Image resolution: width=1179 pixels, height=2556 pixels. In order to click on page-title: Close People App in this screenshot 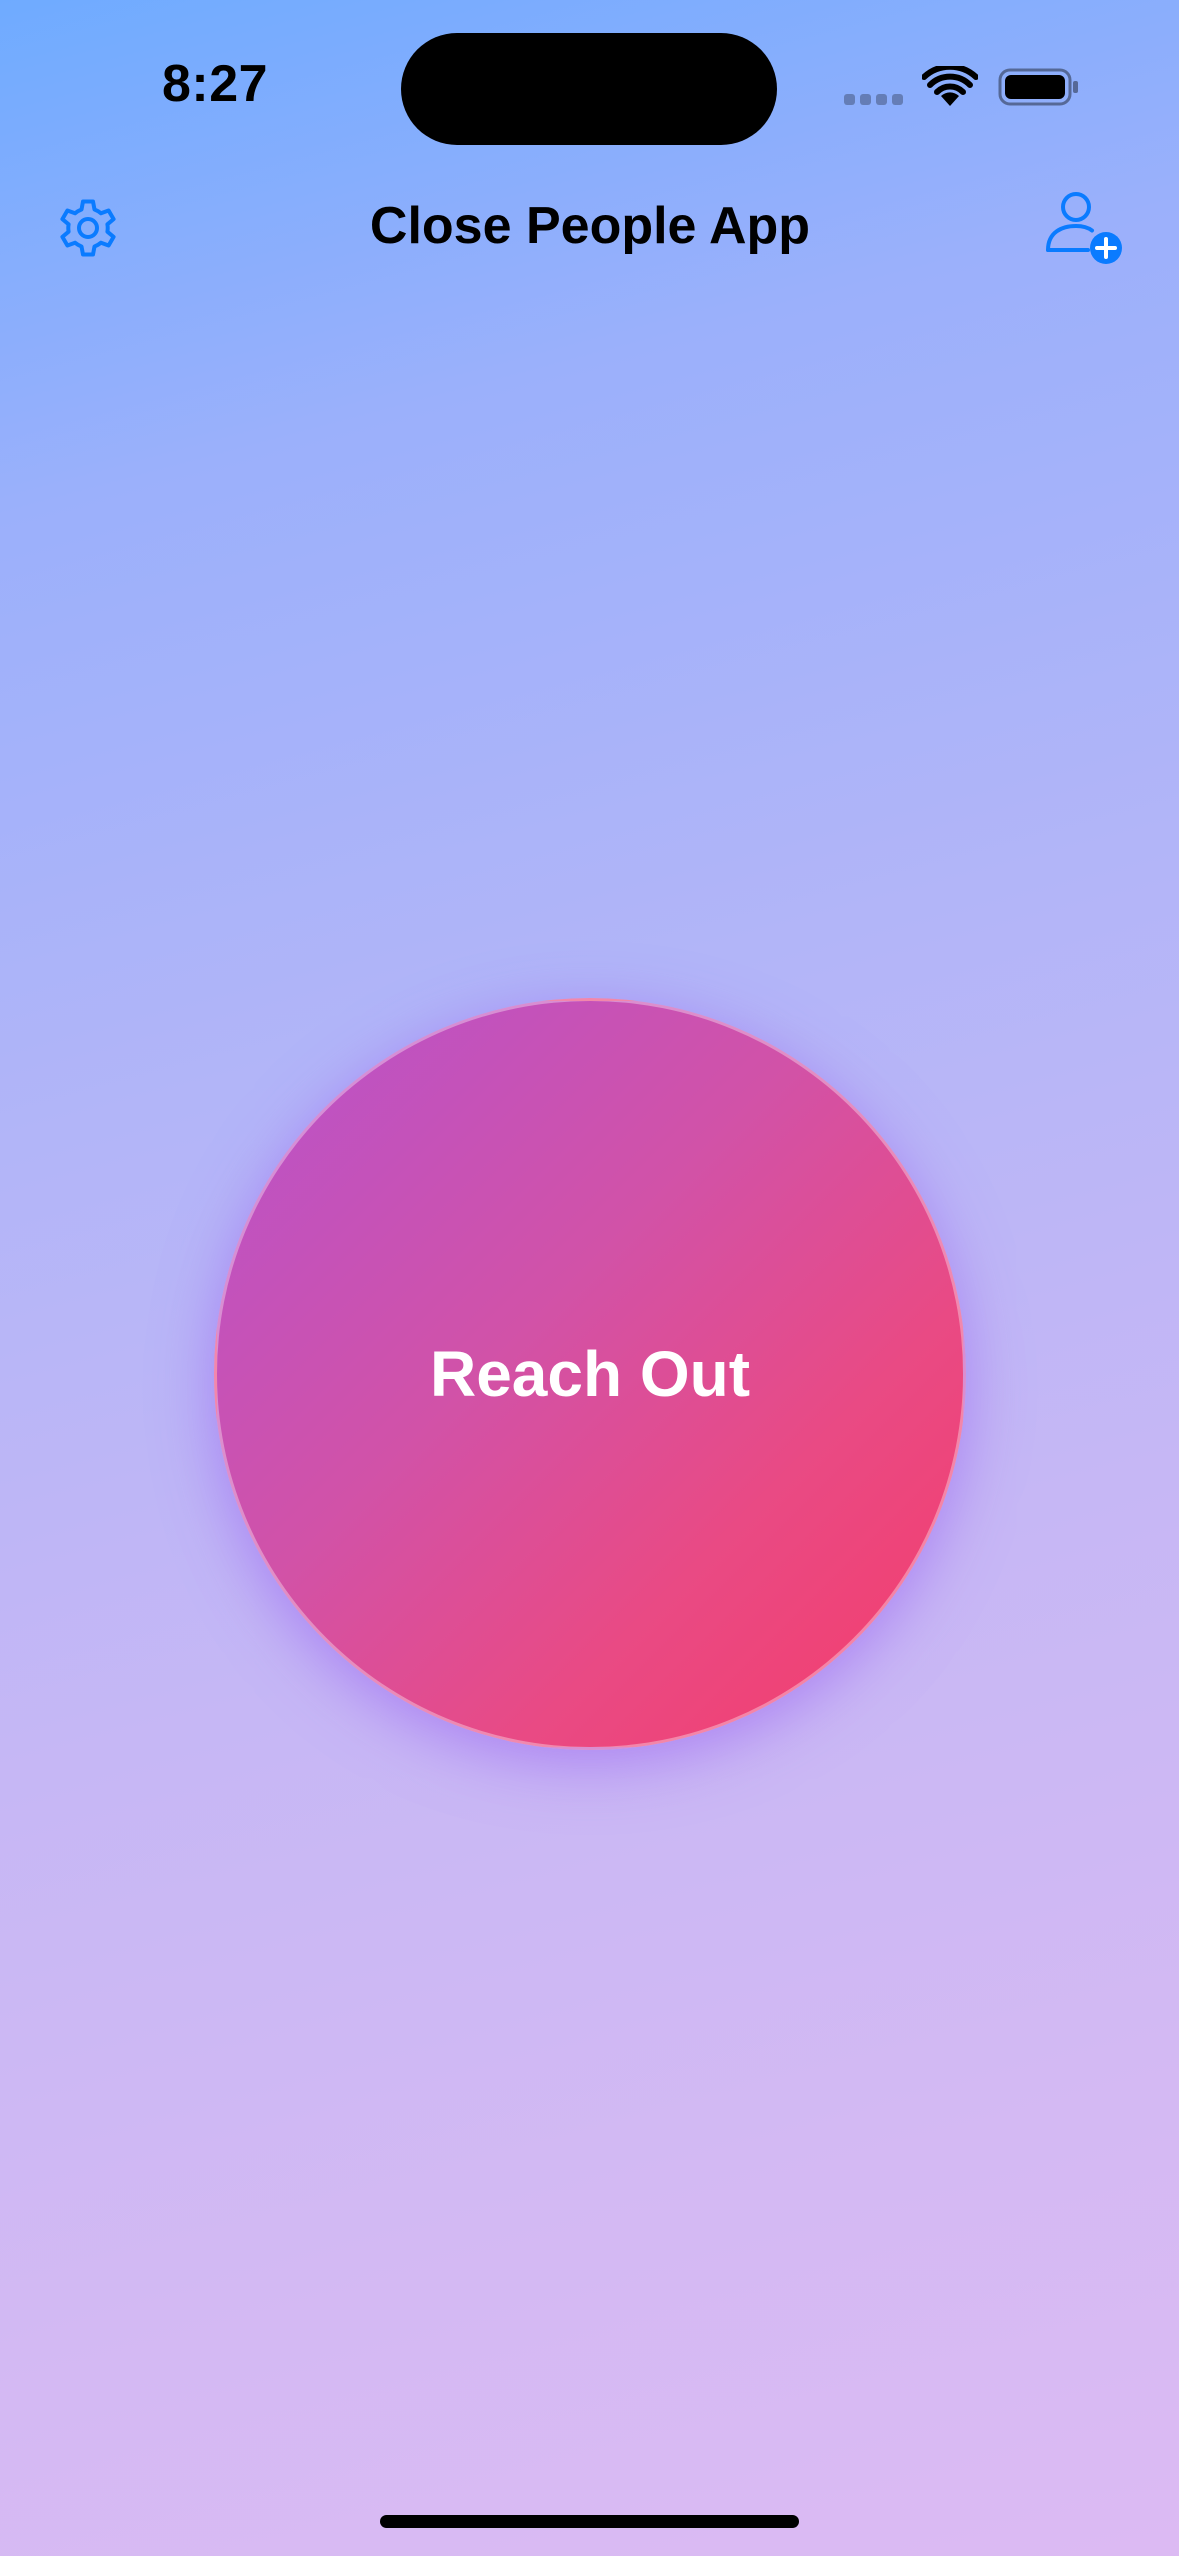, I will do `click(590, 226)`.